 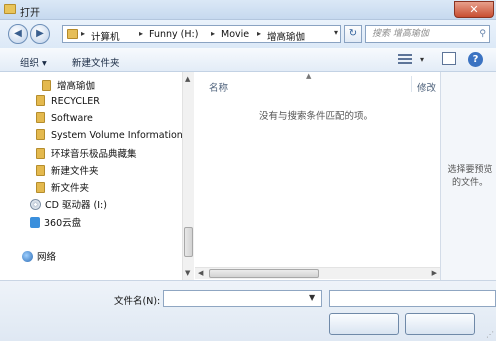 What do you see at coordinates (94, 154) in the screenshot?
I see `sidebar-item-label: 环球音乐极品典藏集` at bounding box center [94, 154].